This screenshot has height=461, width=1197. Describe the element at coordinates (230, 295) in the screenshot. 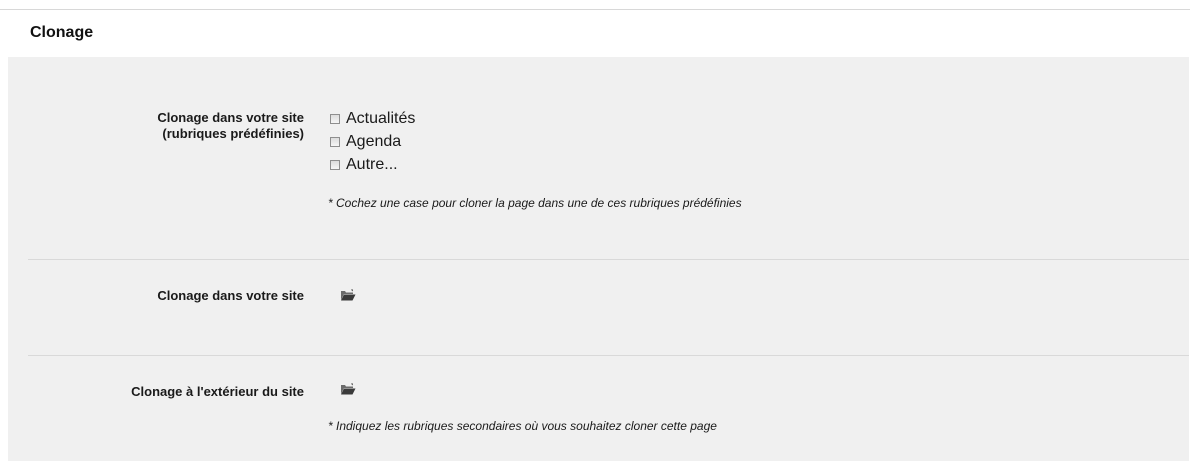

I see `internal-clone-label: Clonage dans votre site` at that location.